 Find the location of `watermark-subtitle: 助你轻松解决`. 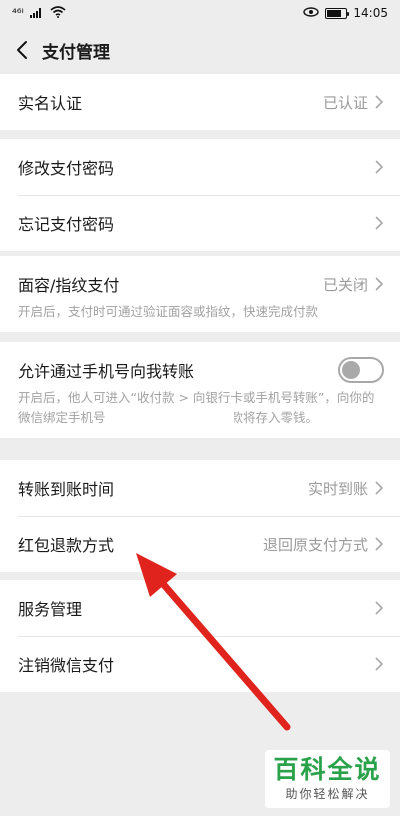

watermark-subtitle: 助你轻松解决 is located at coordinates (327, 794).